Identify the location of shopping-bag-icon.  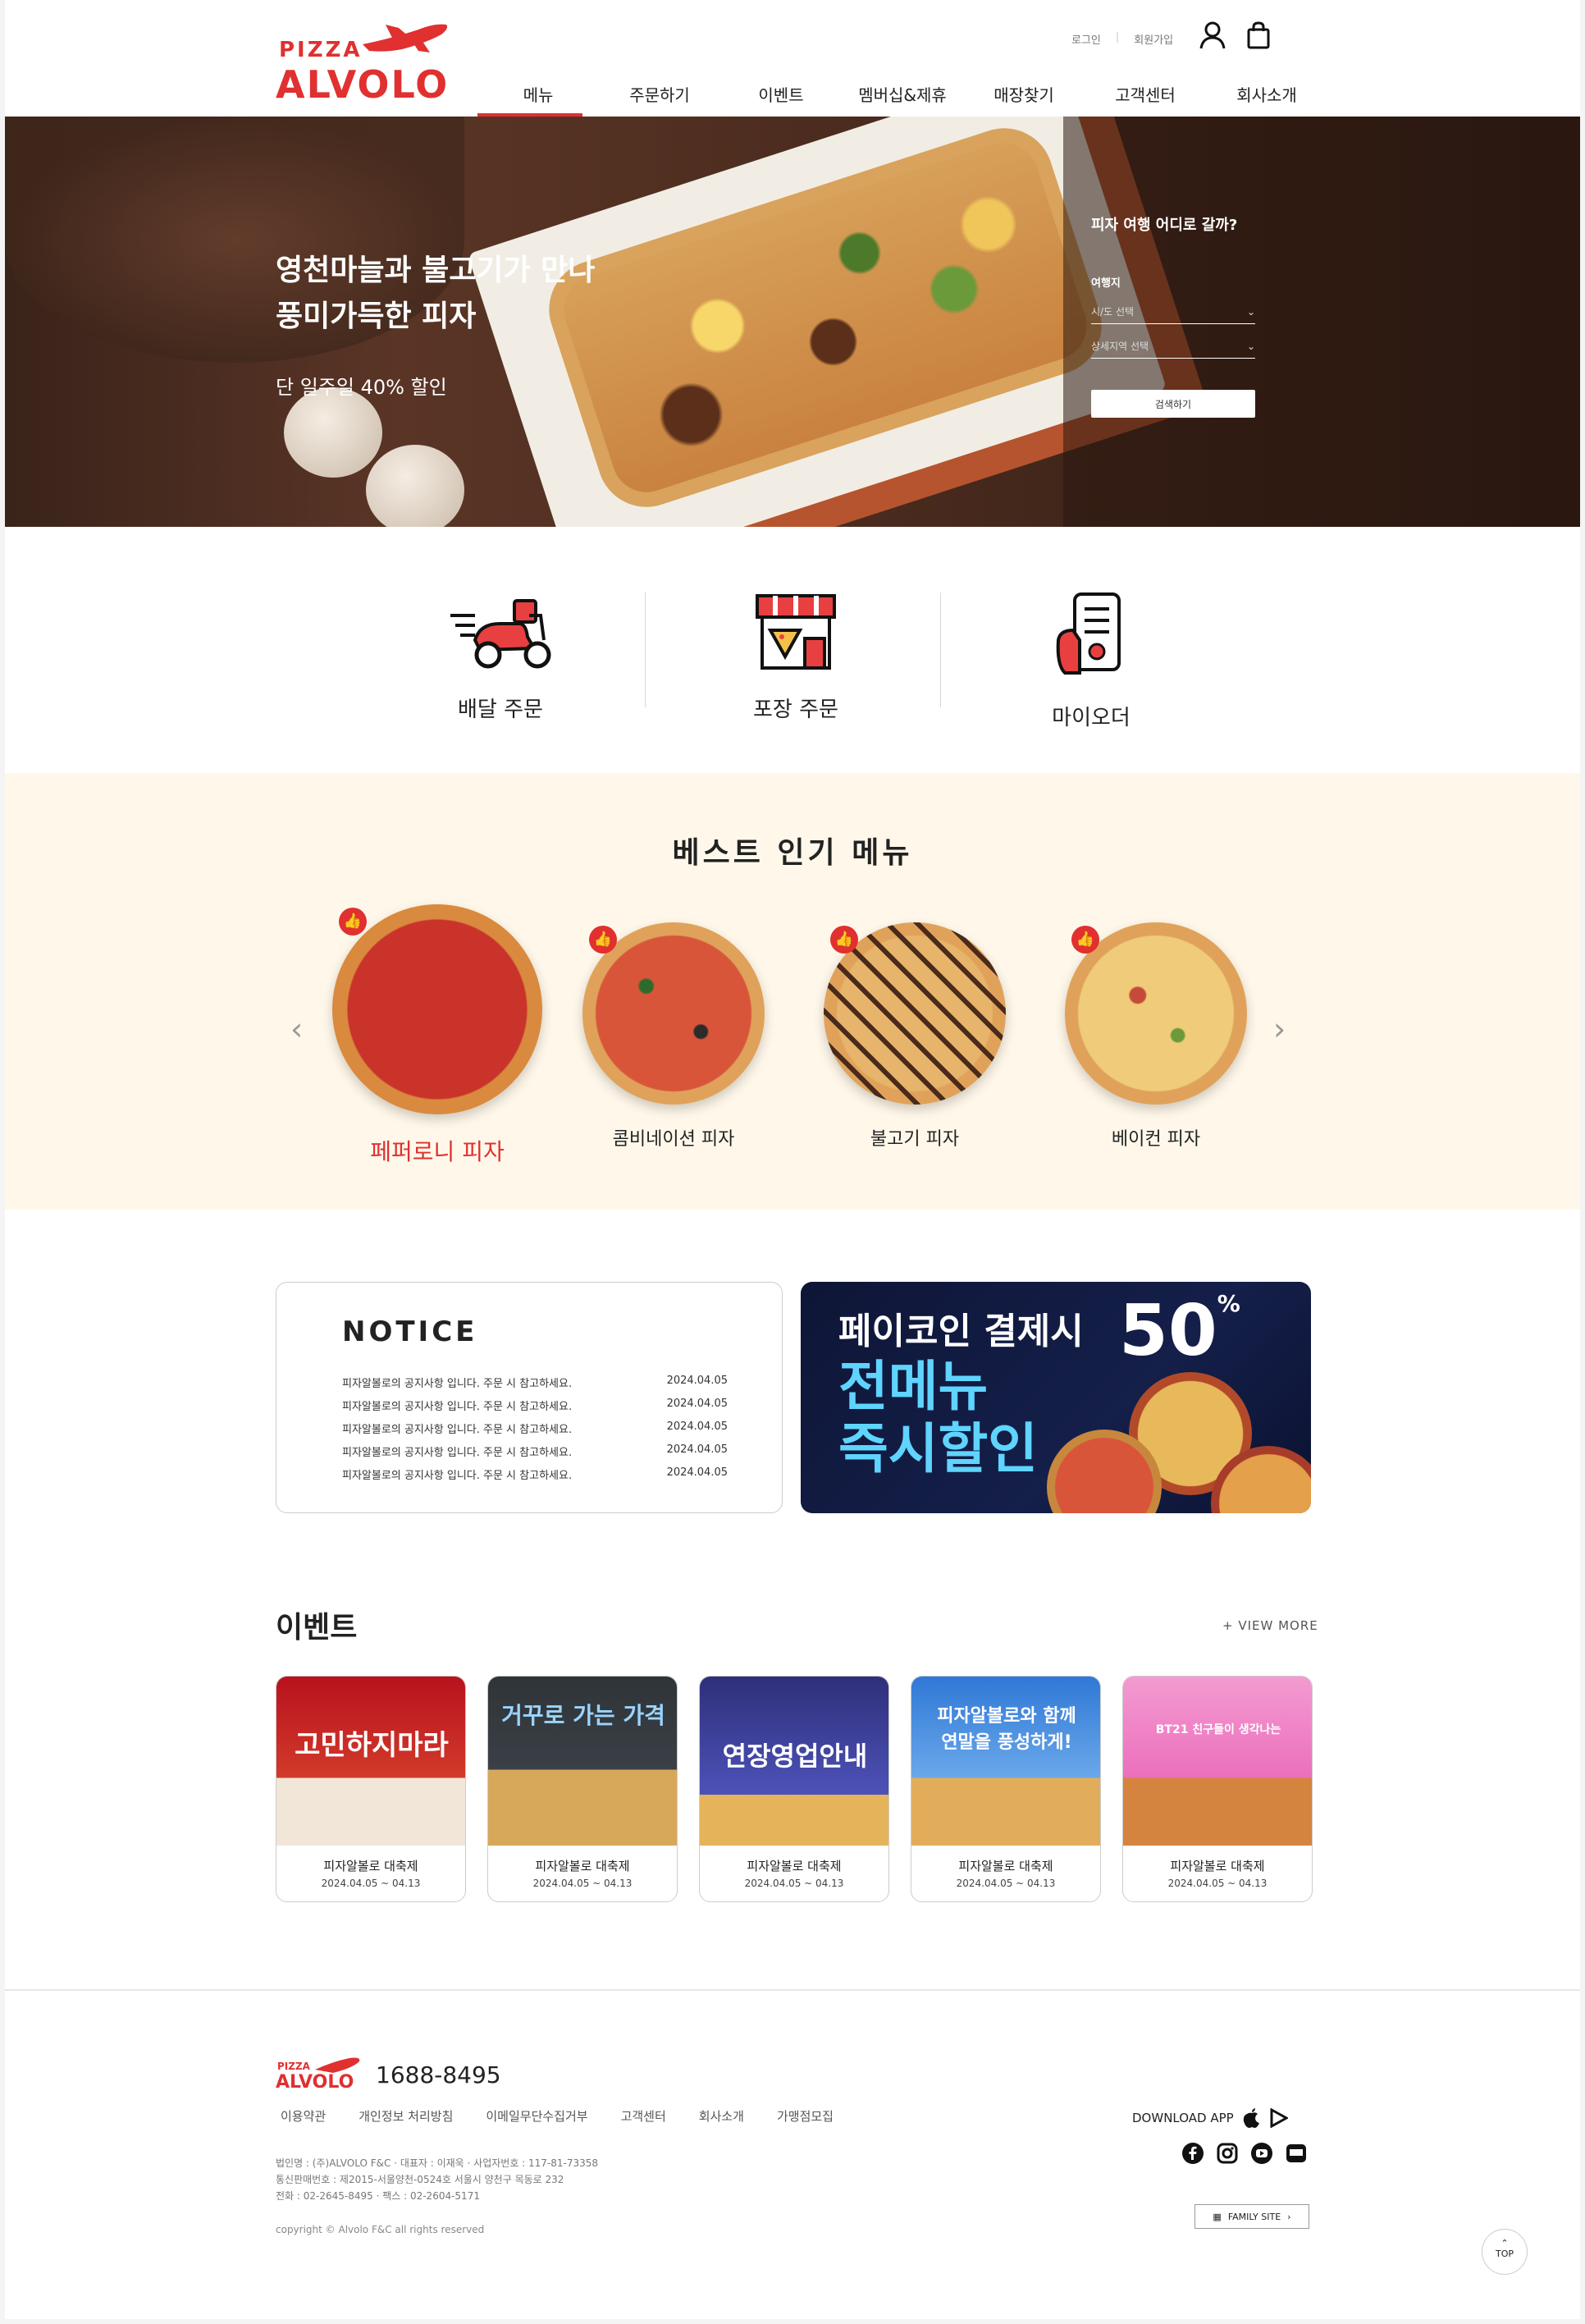
(1258, 35).